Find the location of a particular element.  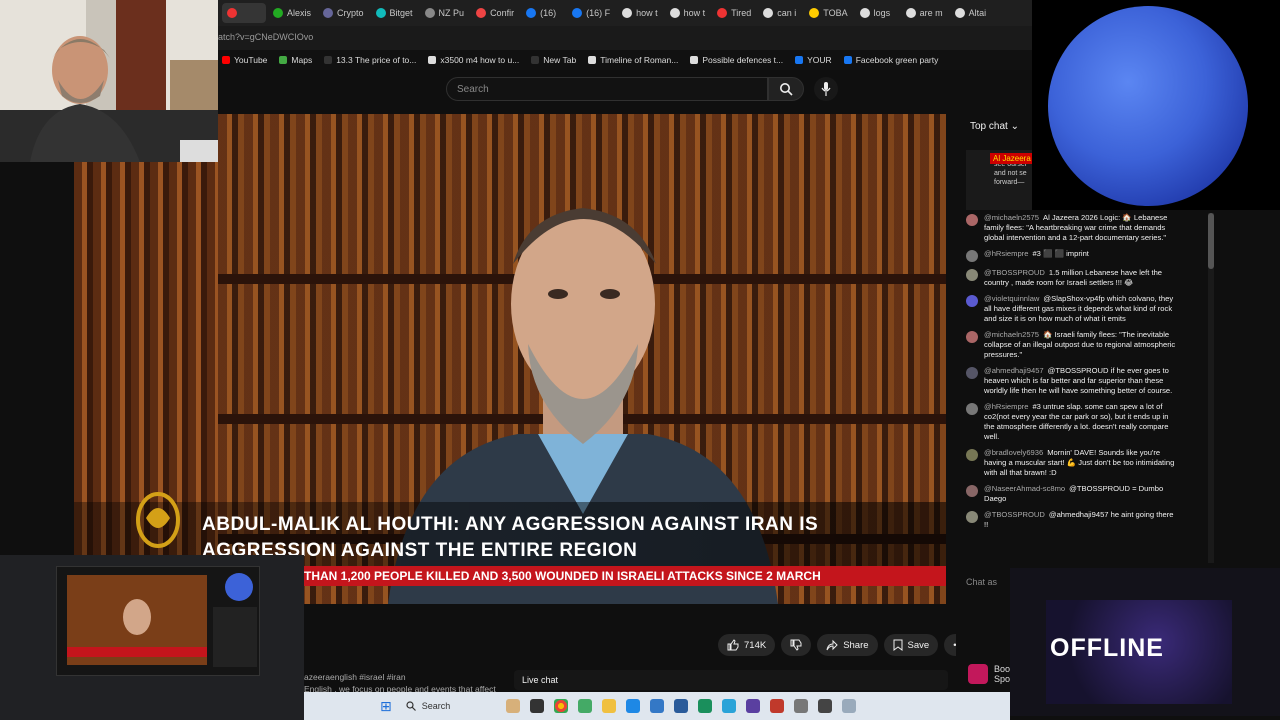

bookmark-item: Maps is located at coordinates (295, 60).